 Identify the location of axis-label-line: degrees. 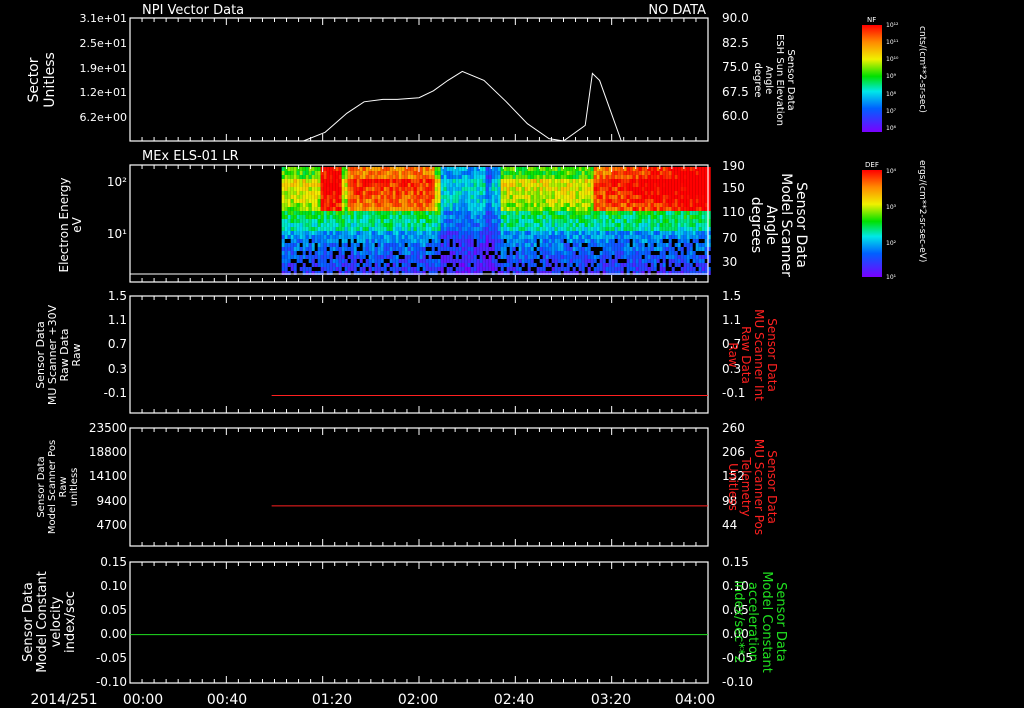
(756, 225).